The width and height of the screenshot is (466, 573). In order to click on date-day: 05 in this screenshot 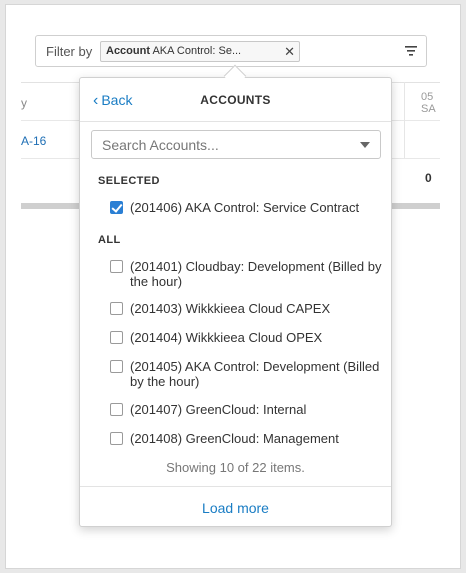, I will do `click(427, 97)`.